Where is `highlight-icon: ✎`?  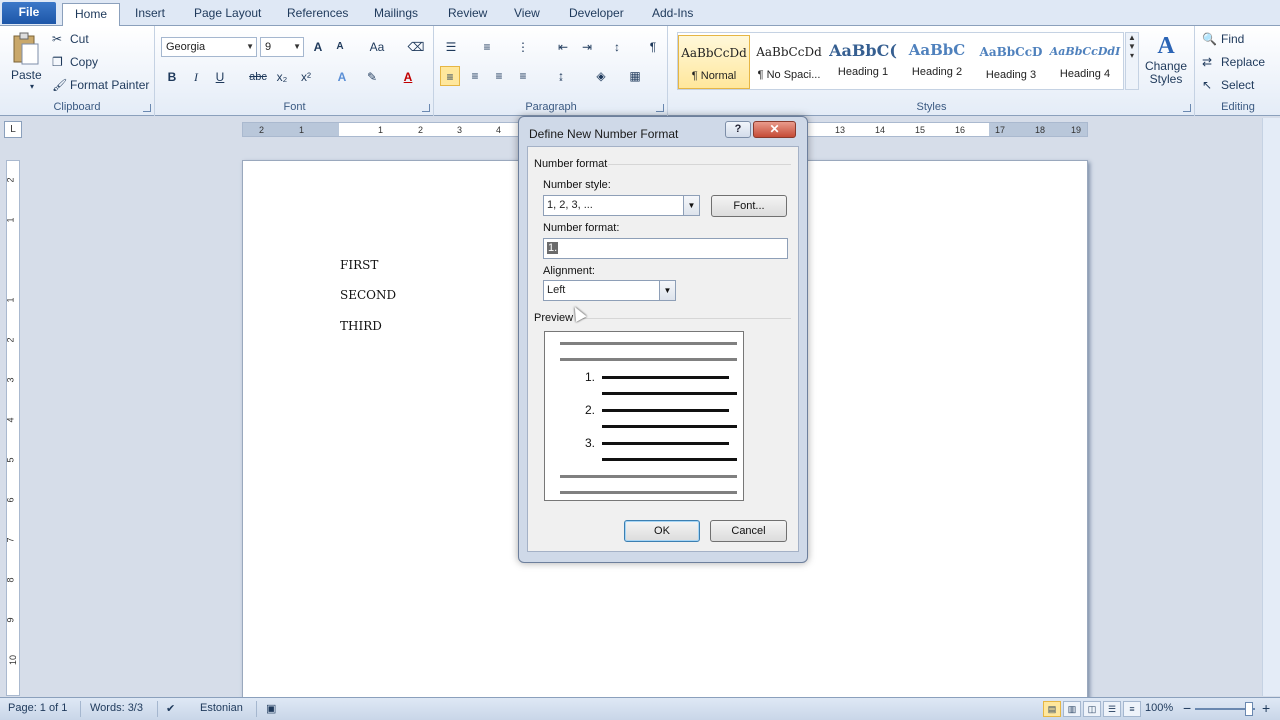 highlight-icon: ✎ is located at coordinates (372, 77).